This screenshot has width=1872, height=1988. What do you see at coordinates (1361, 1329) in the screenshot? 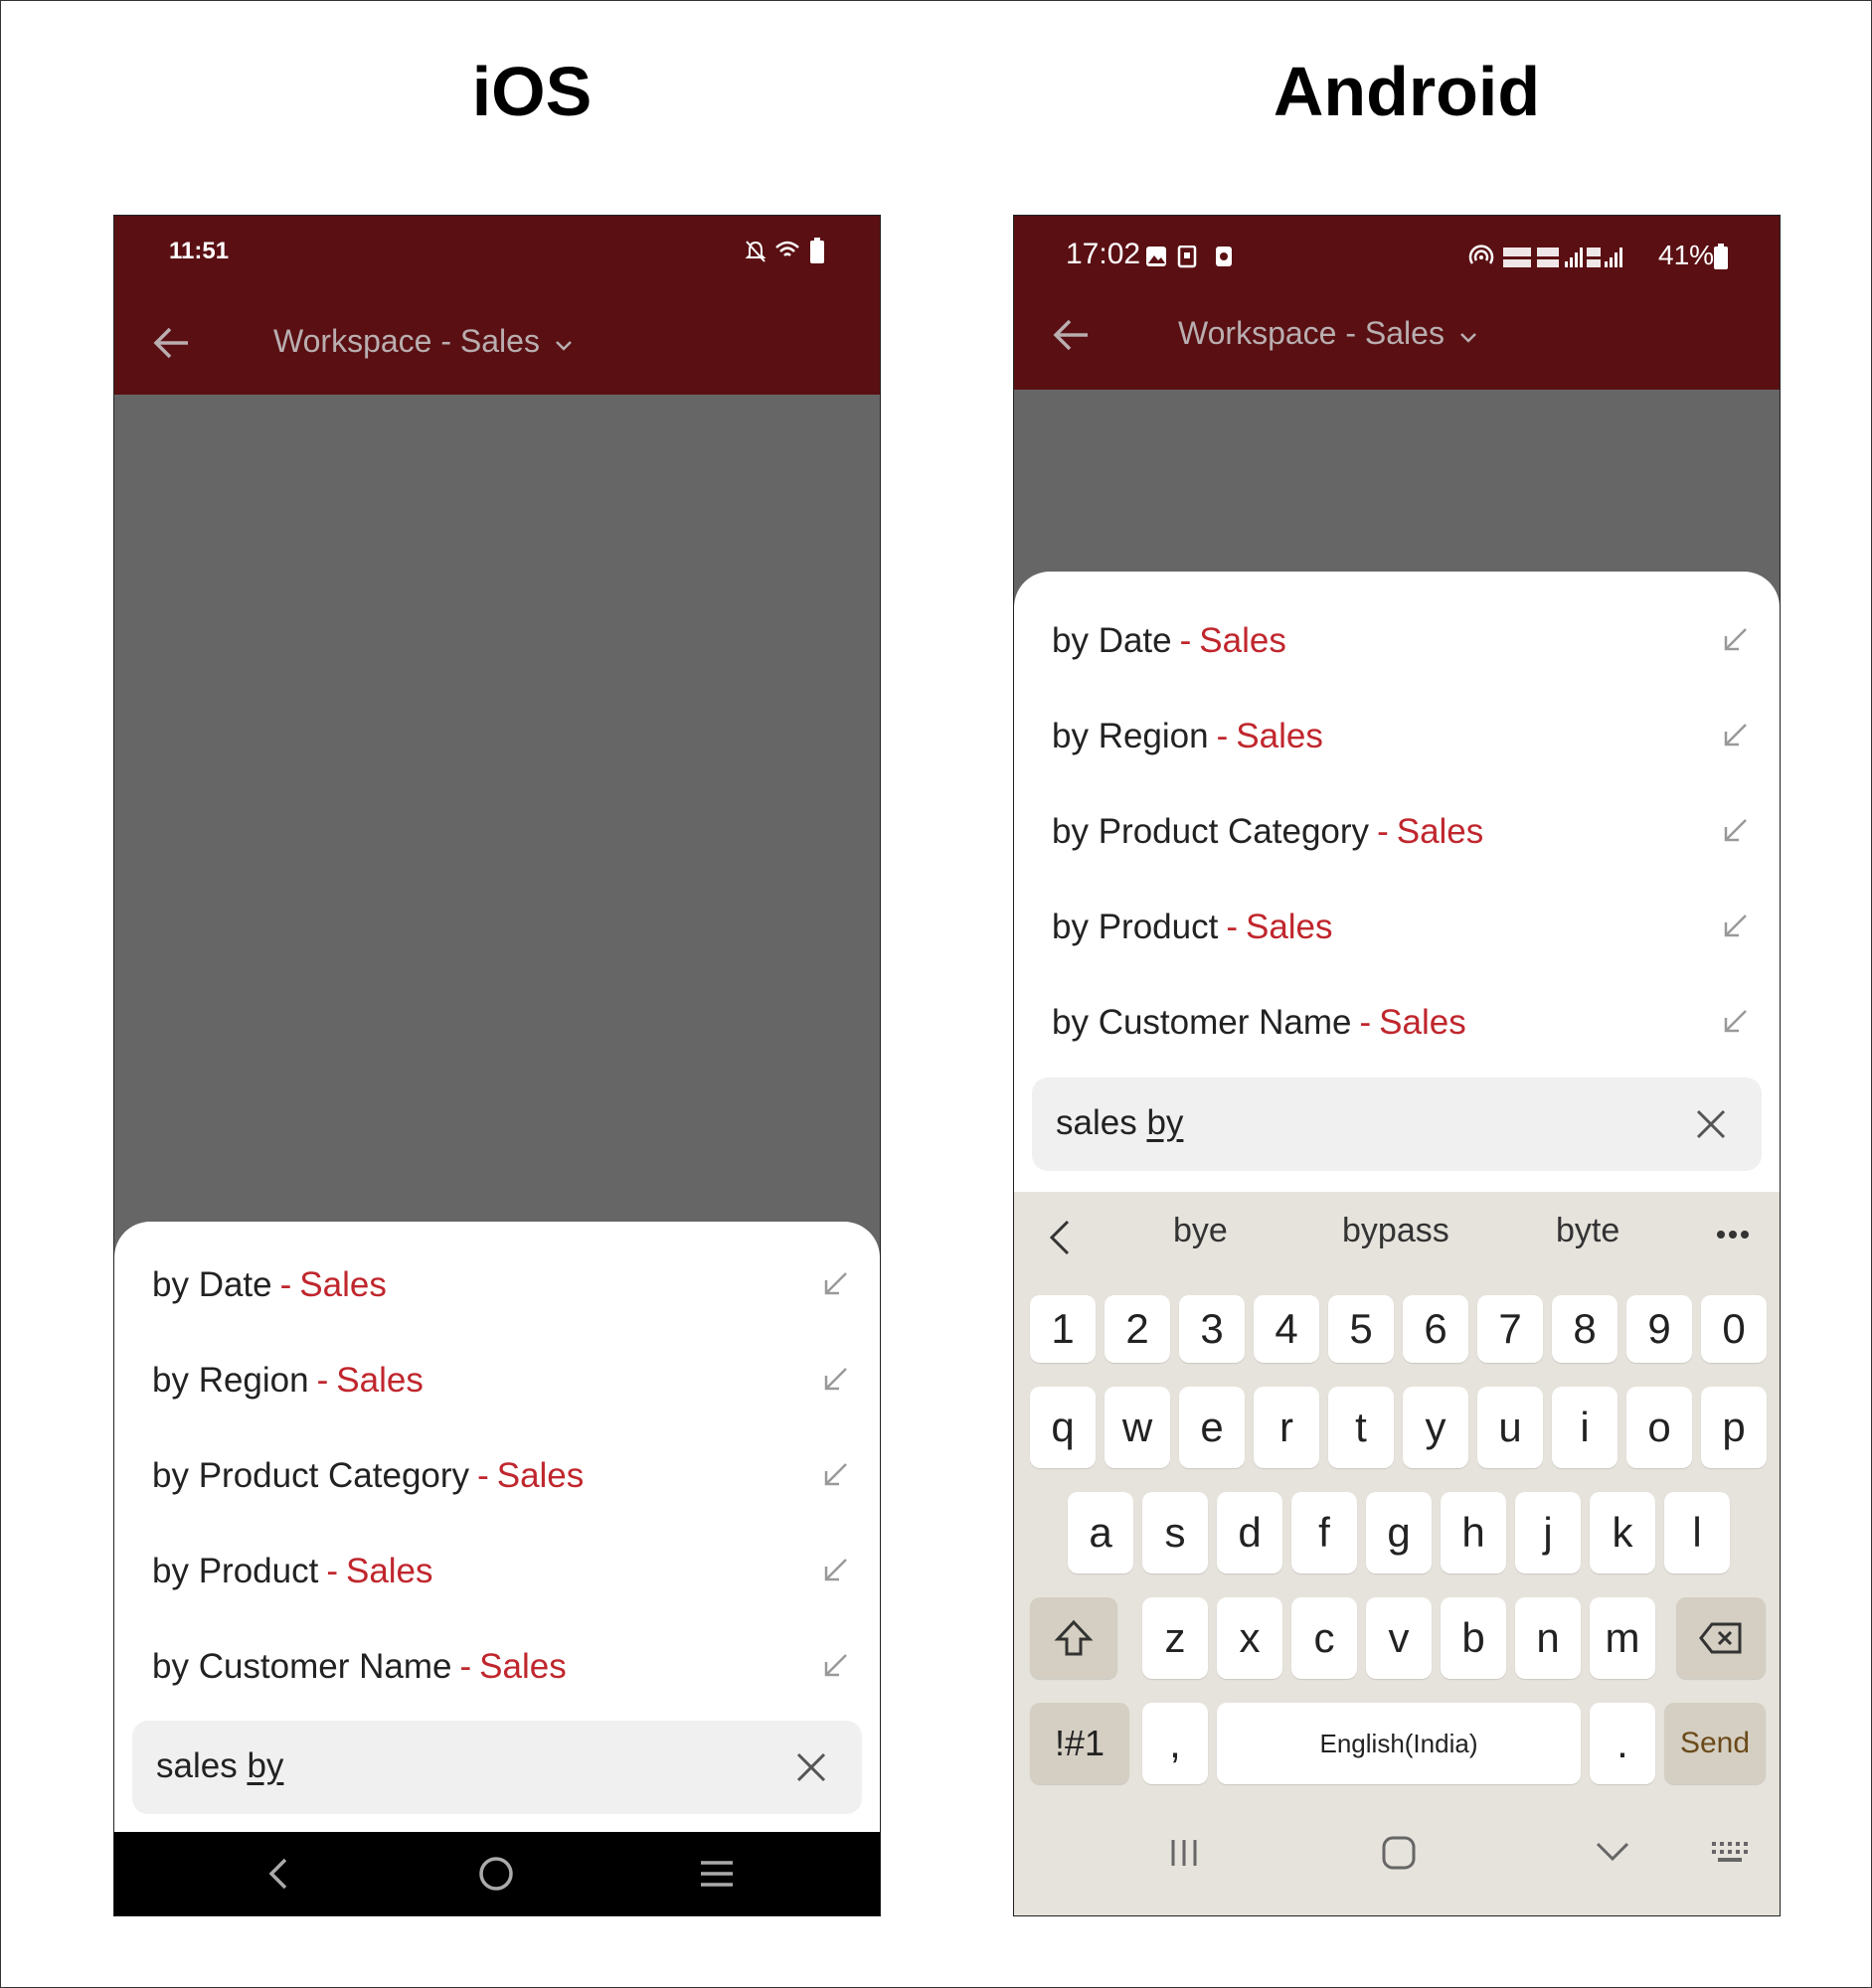
I see `key: 5` at bounding box center [1361, 1329].